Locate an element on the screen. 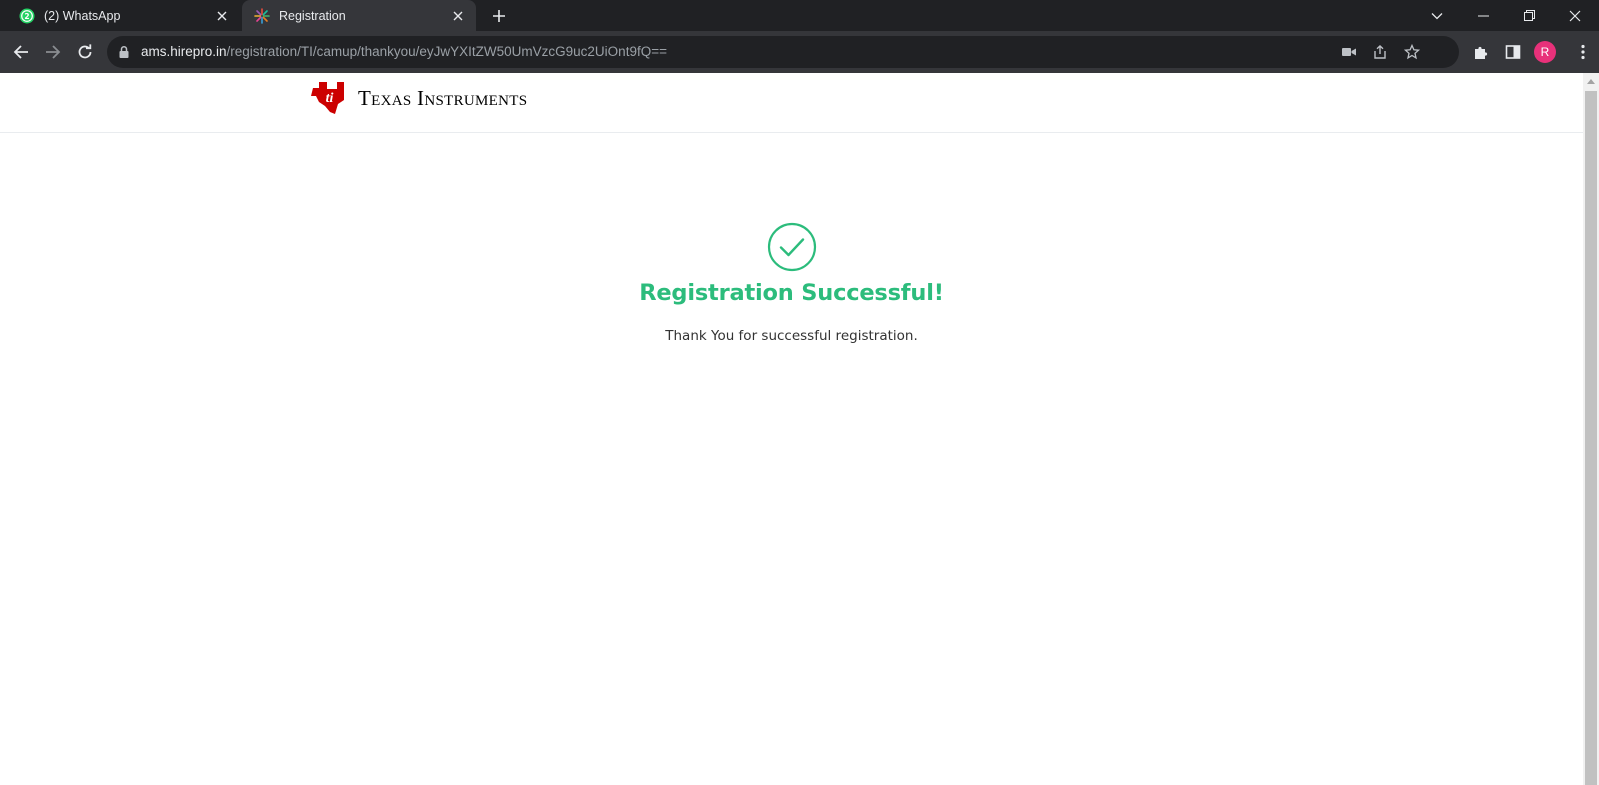 The width and height of the screenshot is (1599, 785). logo-text: Texas Instruments is located at coordinates (443, 97).